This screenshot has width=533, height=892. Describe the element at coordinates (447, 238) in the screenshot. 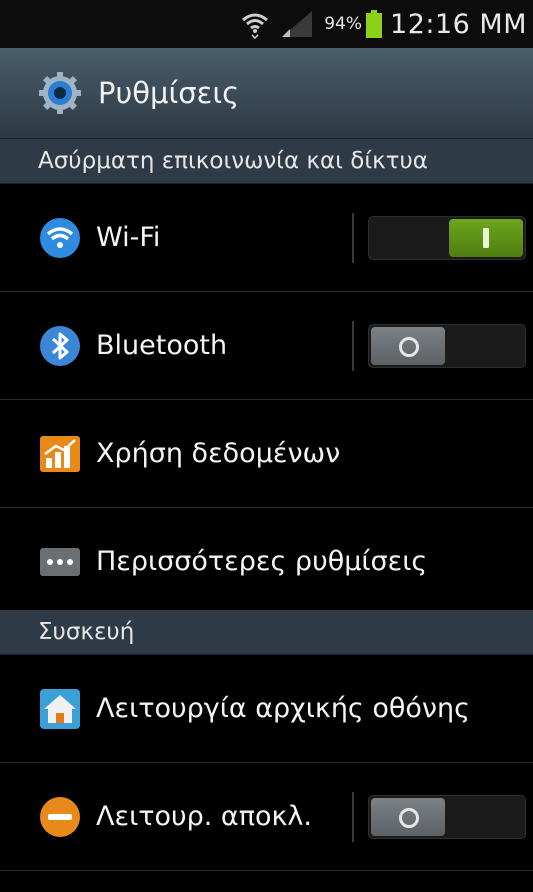

I see `wifi-toggle` at that location.